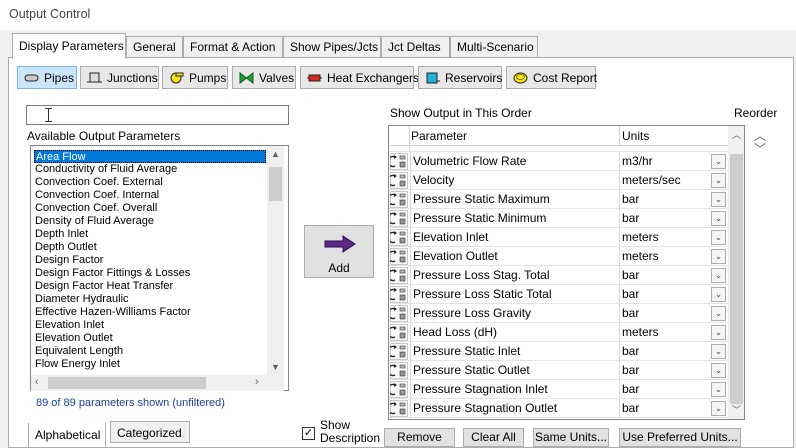  What do you see at coordinates (308, 433) in the screenshot?
I see `show-description-checkbox: ✓` at bounding box center [308, 433].